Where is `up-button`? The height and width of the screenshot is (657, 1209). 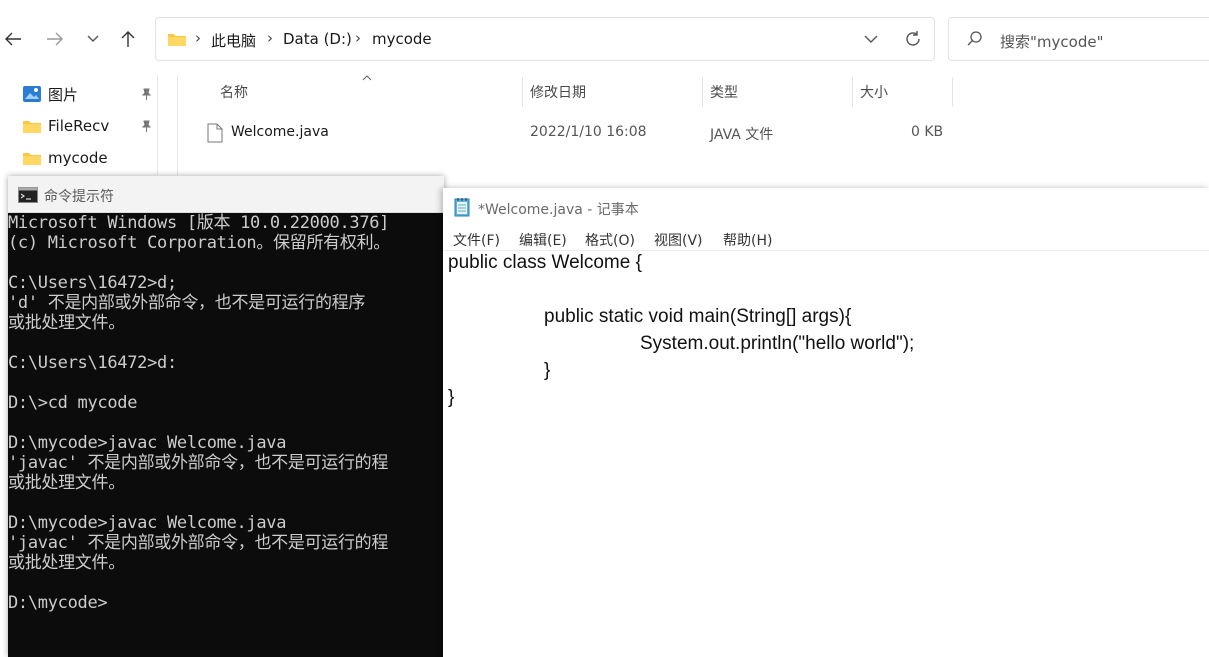
up-button is located at coordinates (128, 39).